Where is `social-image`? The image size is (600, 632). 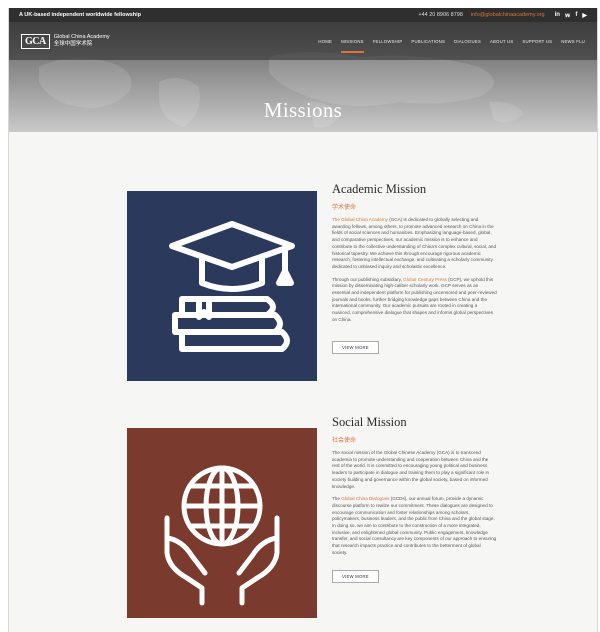
social-image is located at coordinates (222, 523).